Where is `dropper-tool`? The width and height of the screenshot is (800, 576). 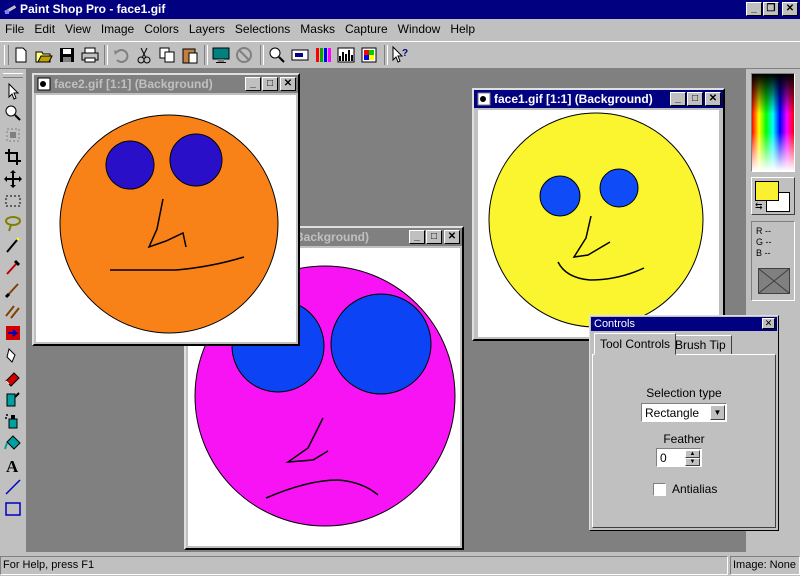
dropper-tool is located at coordinates (13, 267).